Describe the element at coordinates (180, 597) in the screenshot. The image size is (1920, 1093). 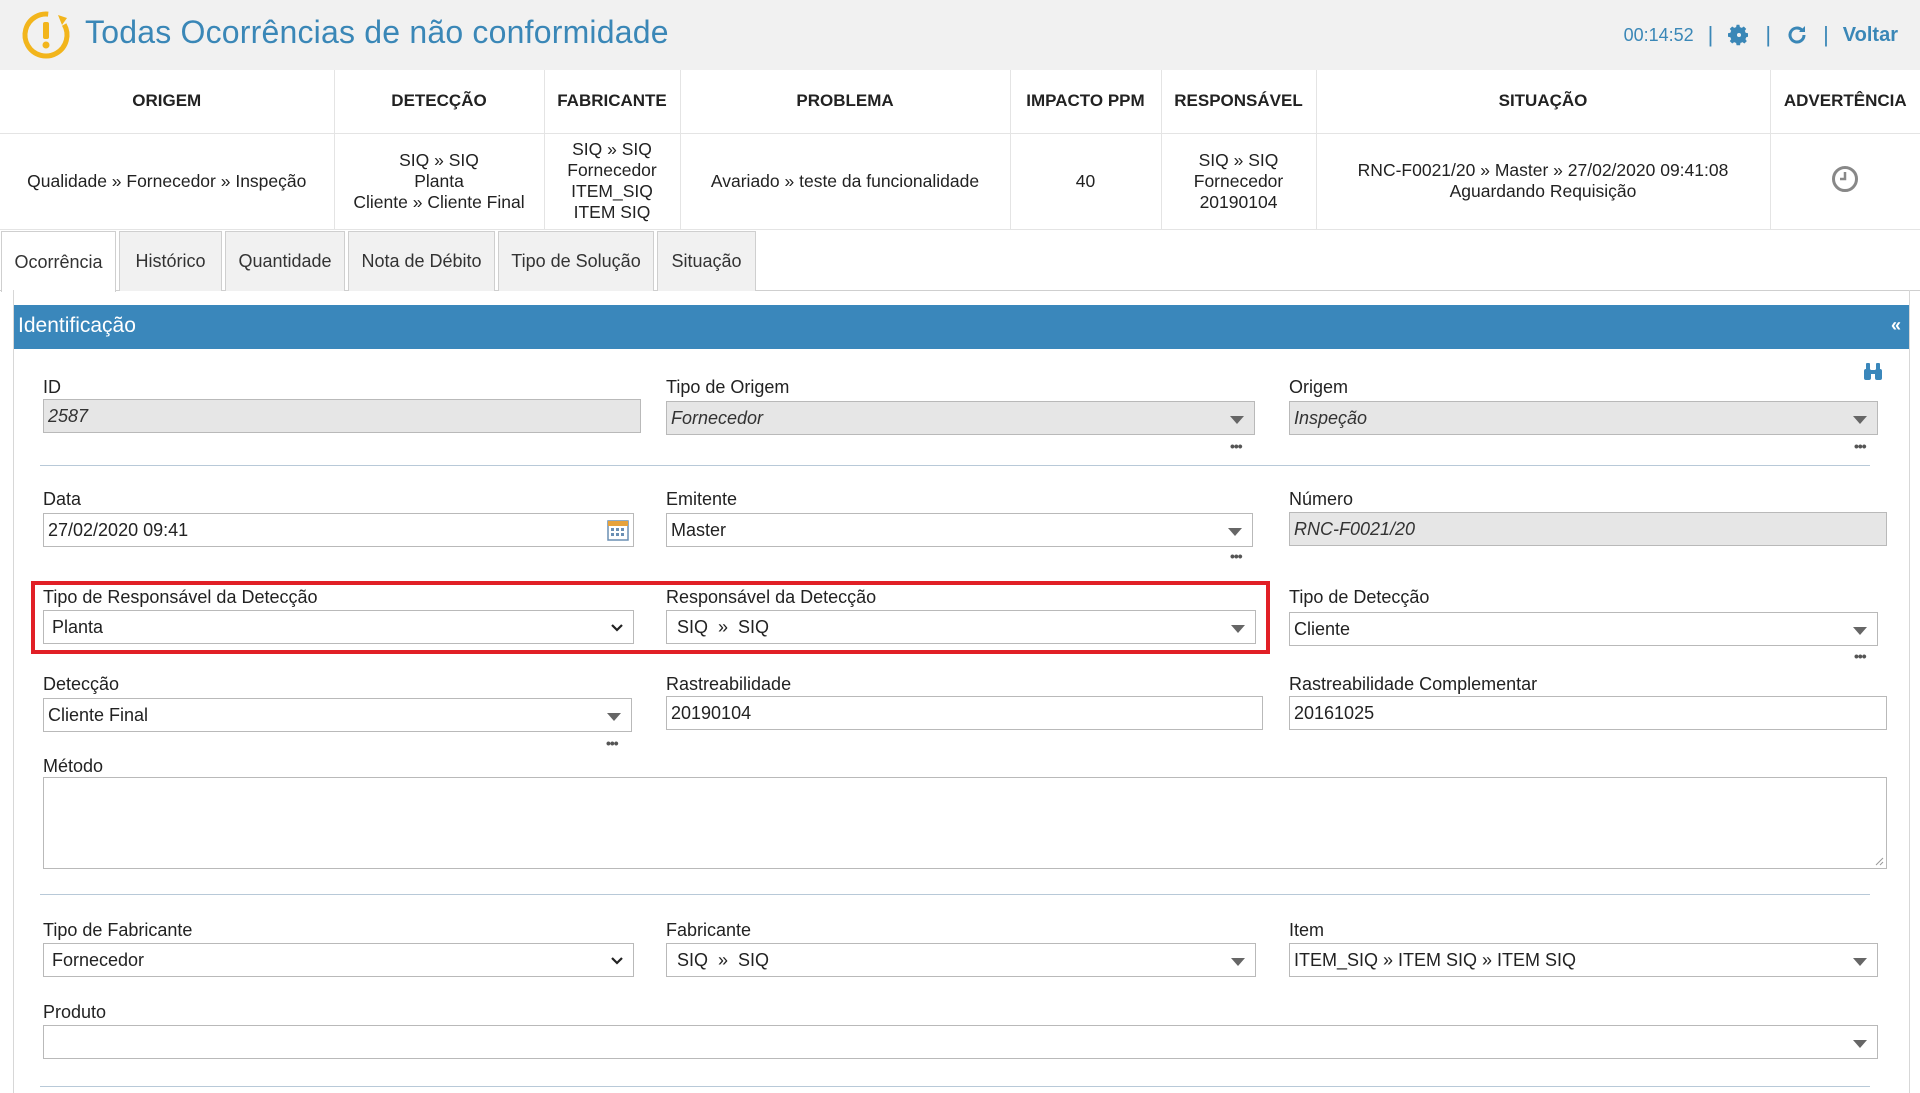
I see `tipo-resp-label: Tipo de Responsável da Detecção` at that location.